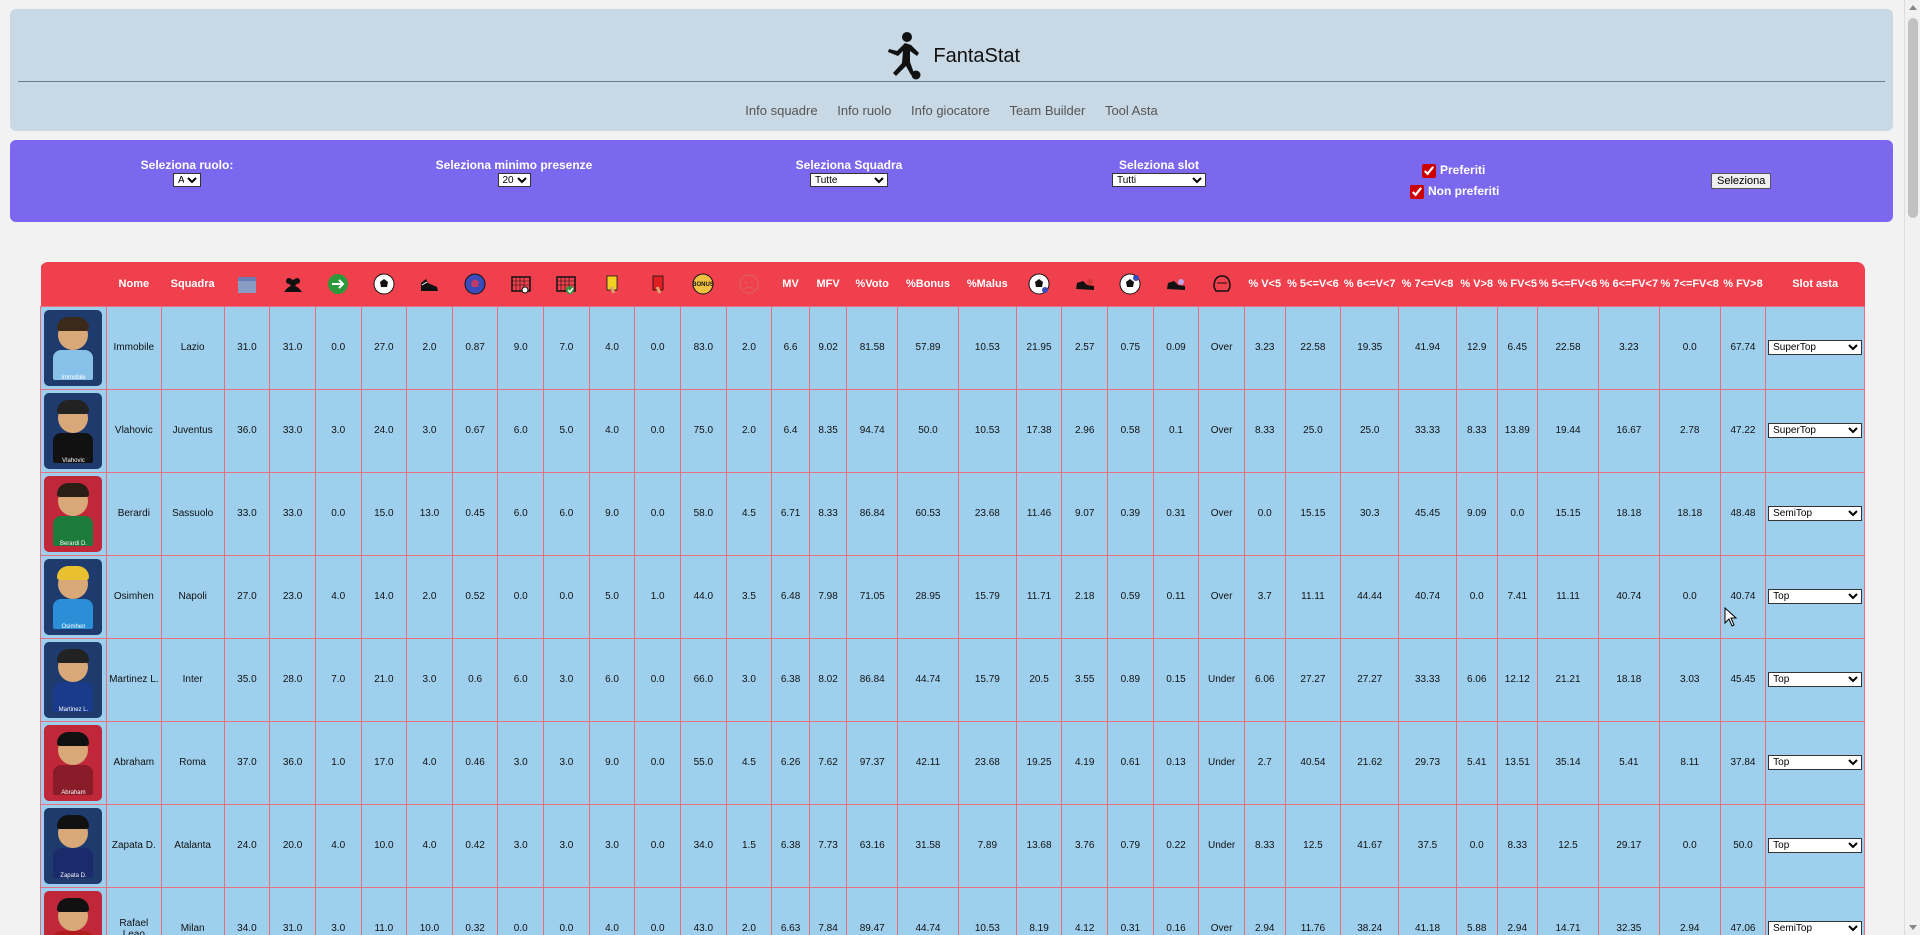 The image size is (1920, 935). What do you see at coordinates (1568, 910) in the screenshot?
I see `stat-cell: 14.71` at bounding box center [1568, 910].